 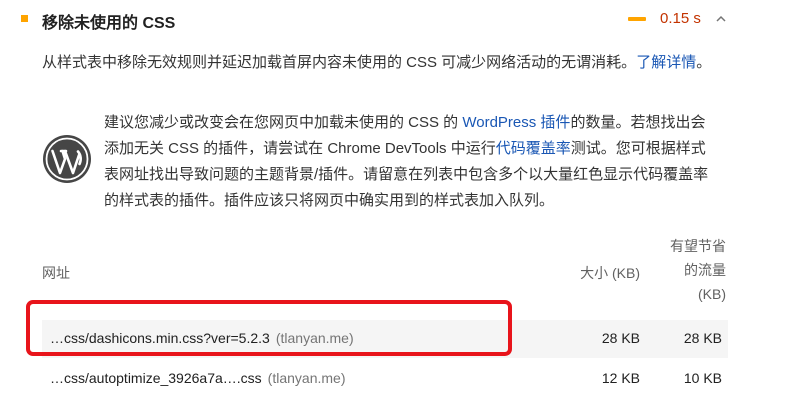 What do you see at coordinates (637, 19) in the screenshot?
I see `savings-bar` at bounding box center [637, 19].